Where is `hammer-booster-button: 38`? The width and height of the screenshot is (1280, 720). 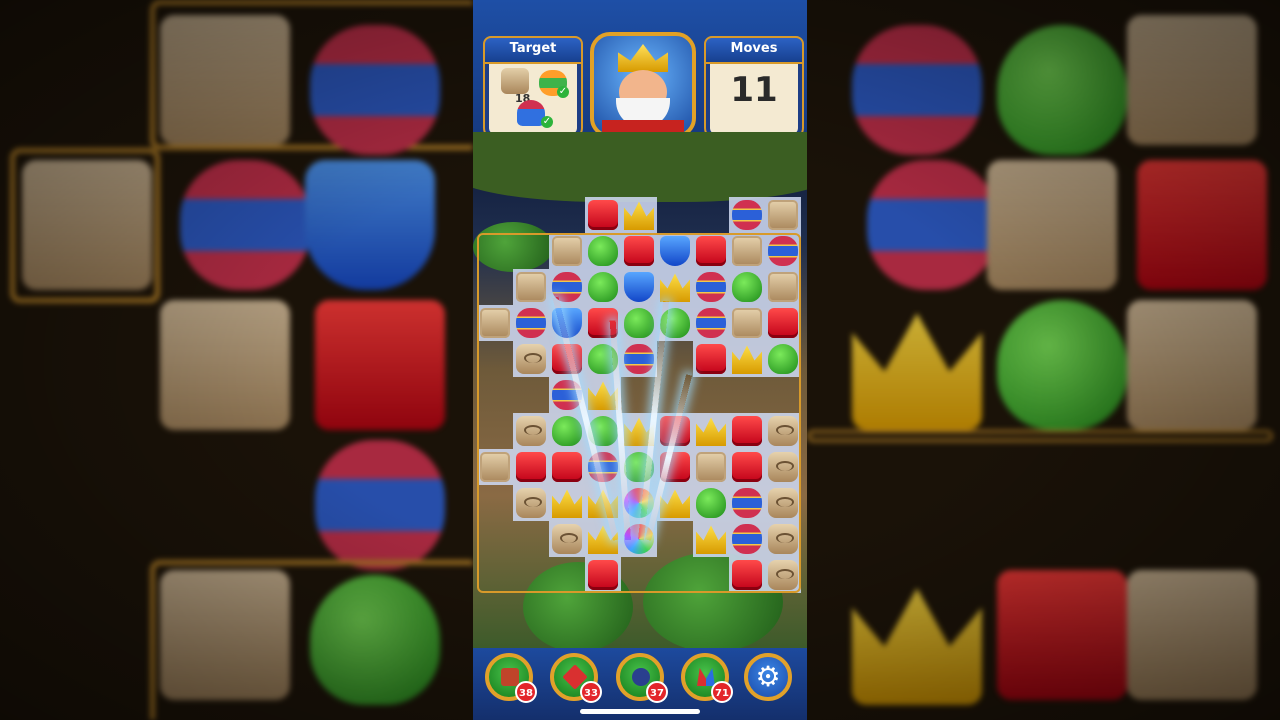
hammer-booster-button: 38 is located at coordinates (511, 678).